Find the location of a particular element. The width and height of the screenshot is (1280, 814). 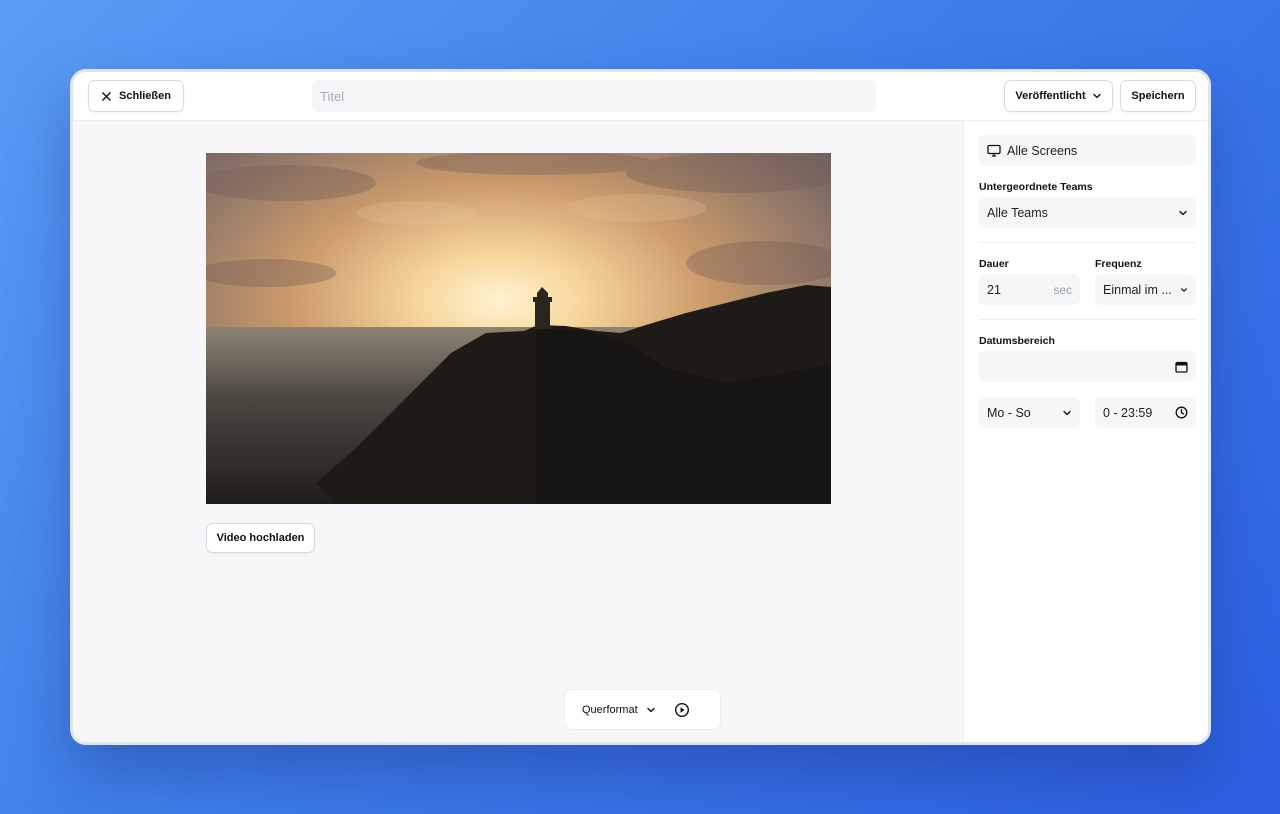

save-button-label: Speichern is located at coordinates (1158, 96).